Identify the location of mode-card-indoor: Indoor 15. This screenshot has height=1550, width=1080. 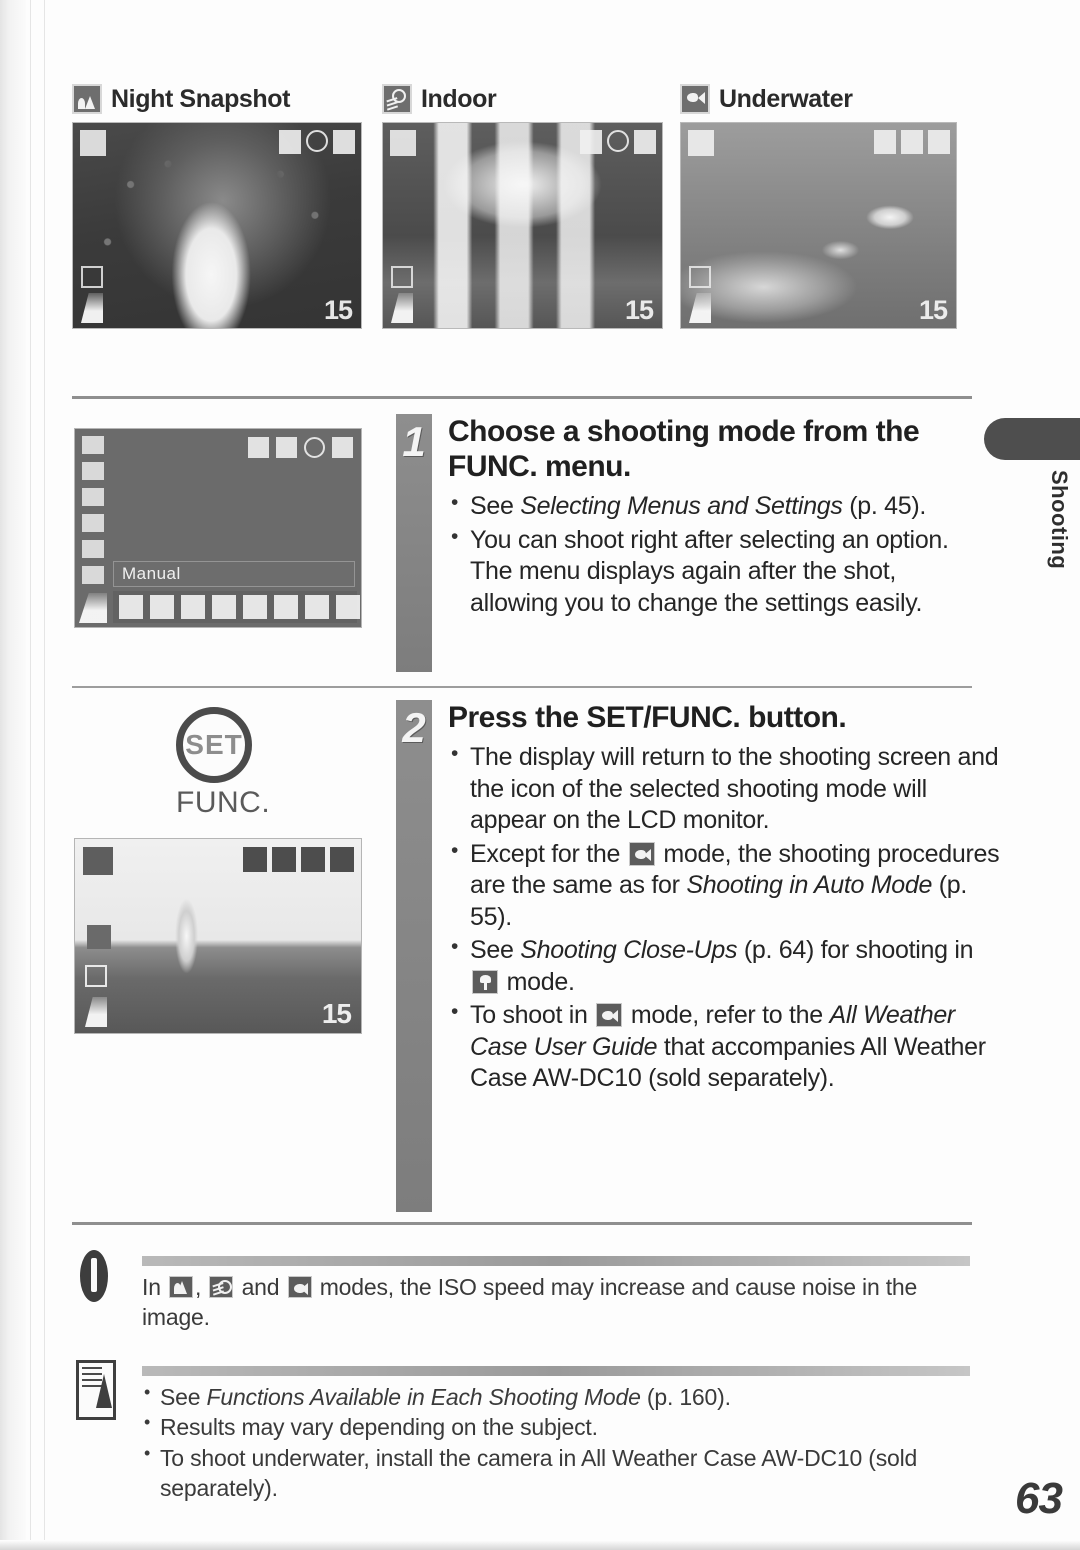
(524, 205).